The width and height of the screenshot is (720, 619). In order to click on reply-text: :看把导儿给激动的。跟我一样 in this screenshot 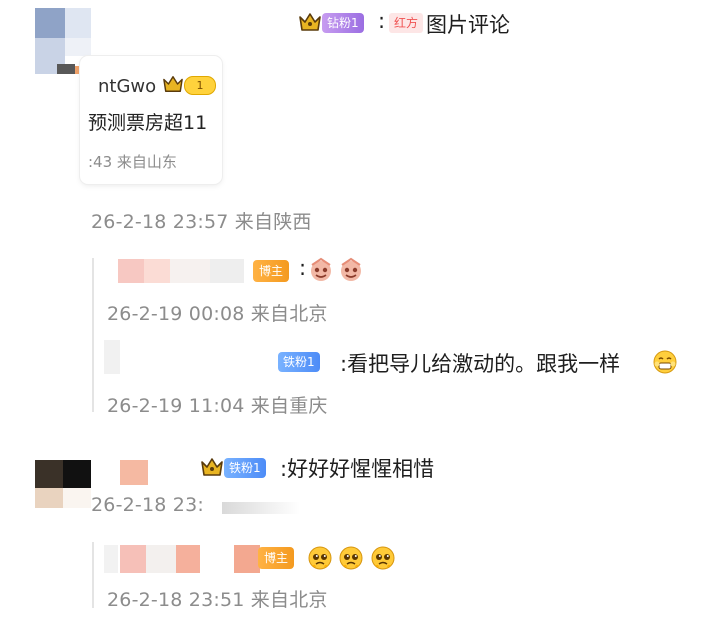, I will do `click(480, 364)`.